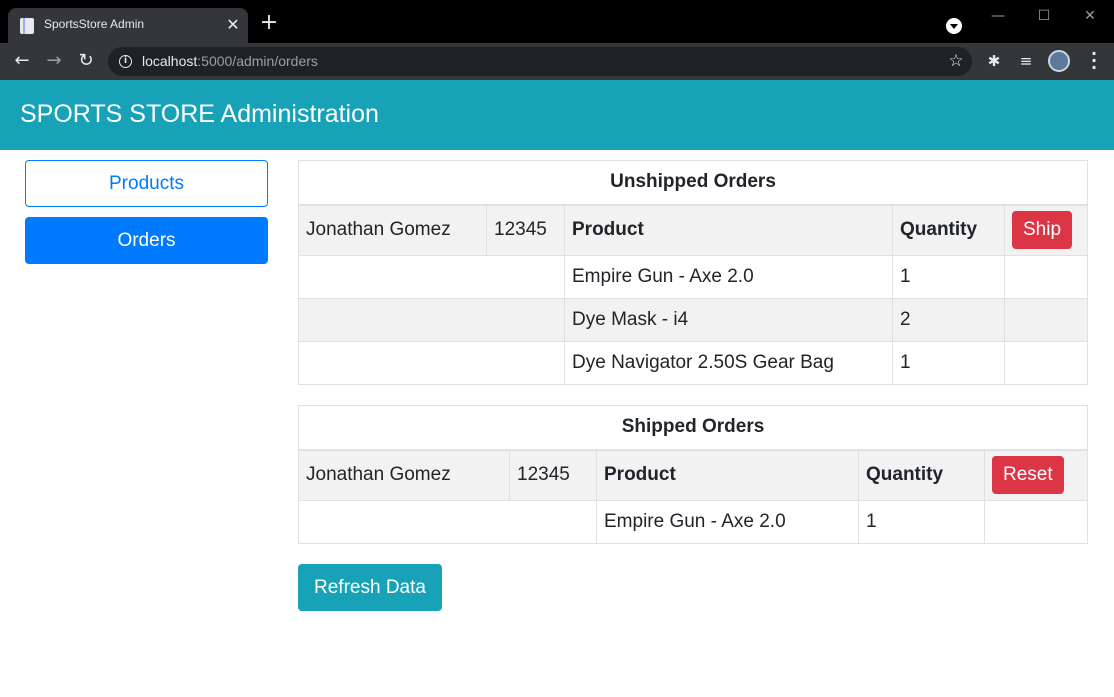  Describe the element at coordinates (269, 23) in the screenshot. I see `plus-icon: +` at that location.